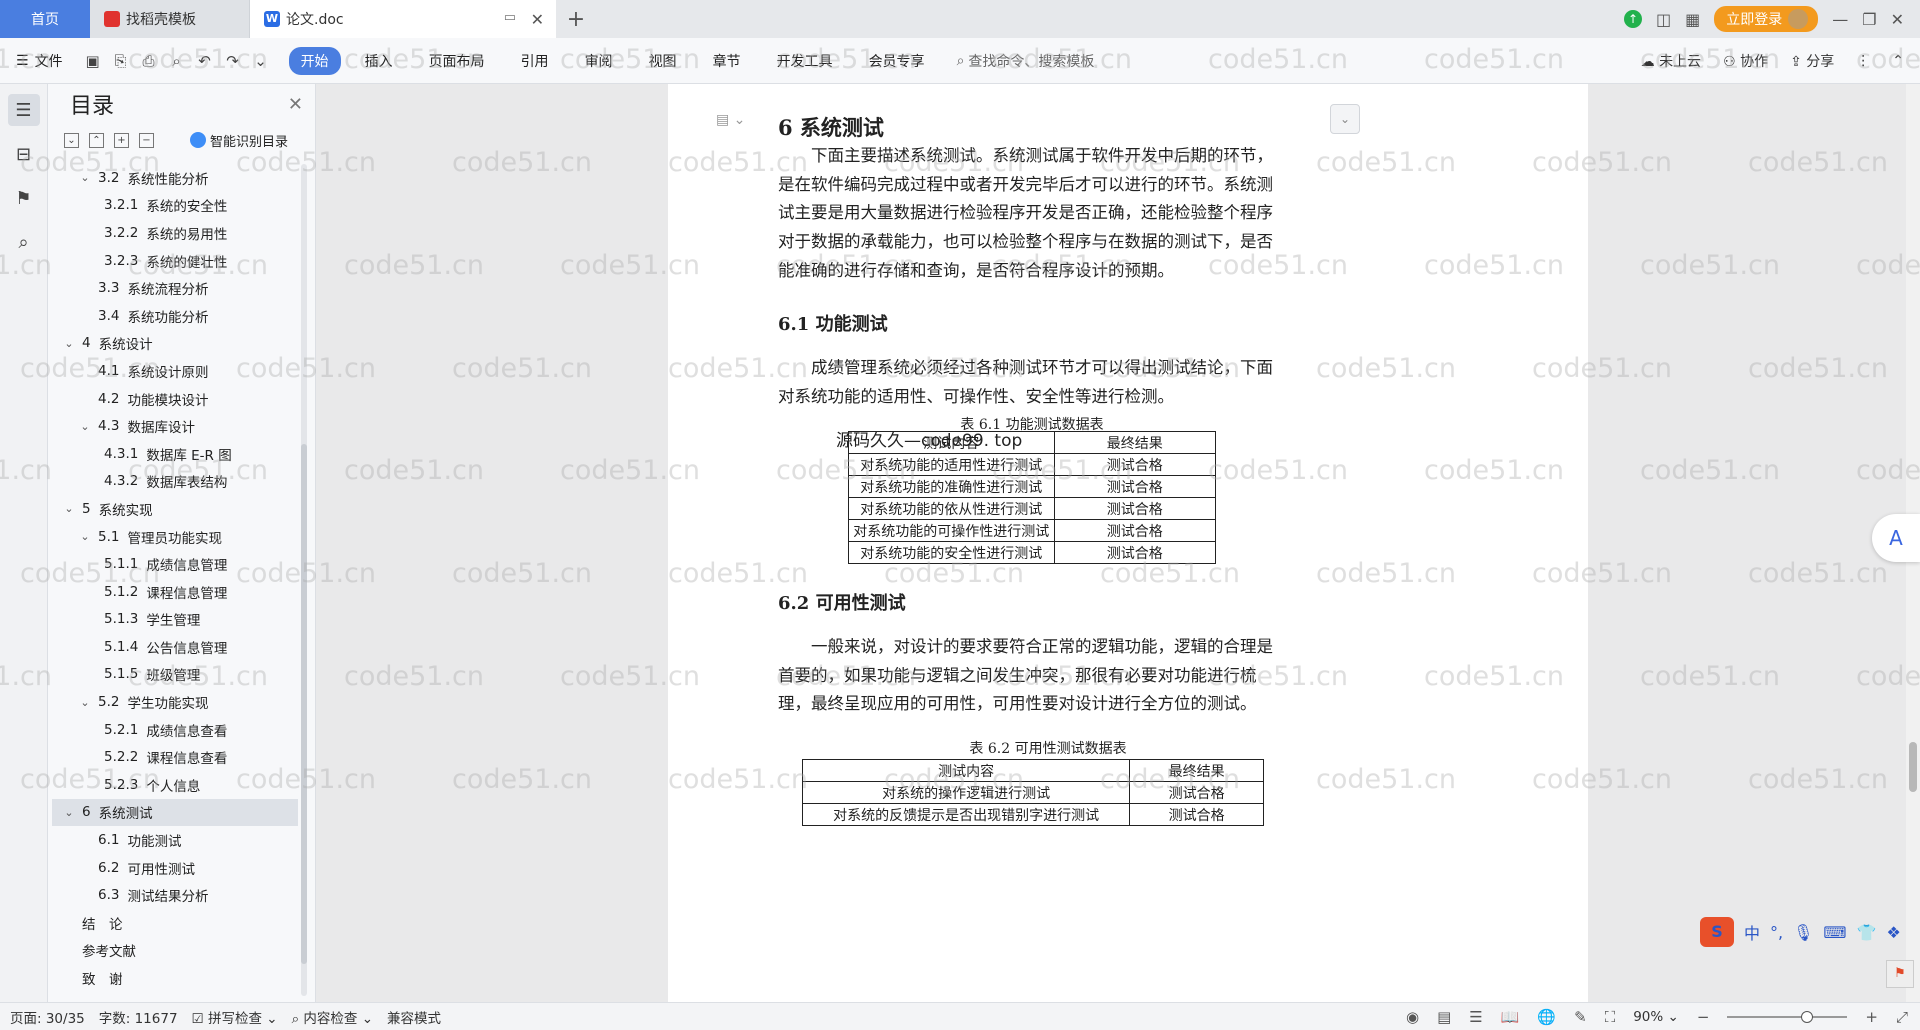 Image resolution: width=1920 pixels, height=1030 pixels. Describe the element at coordinates (1803, 932) in the screenshot. I see `microphone-icon: 🎙` at that location.